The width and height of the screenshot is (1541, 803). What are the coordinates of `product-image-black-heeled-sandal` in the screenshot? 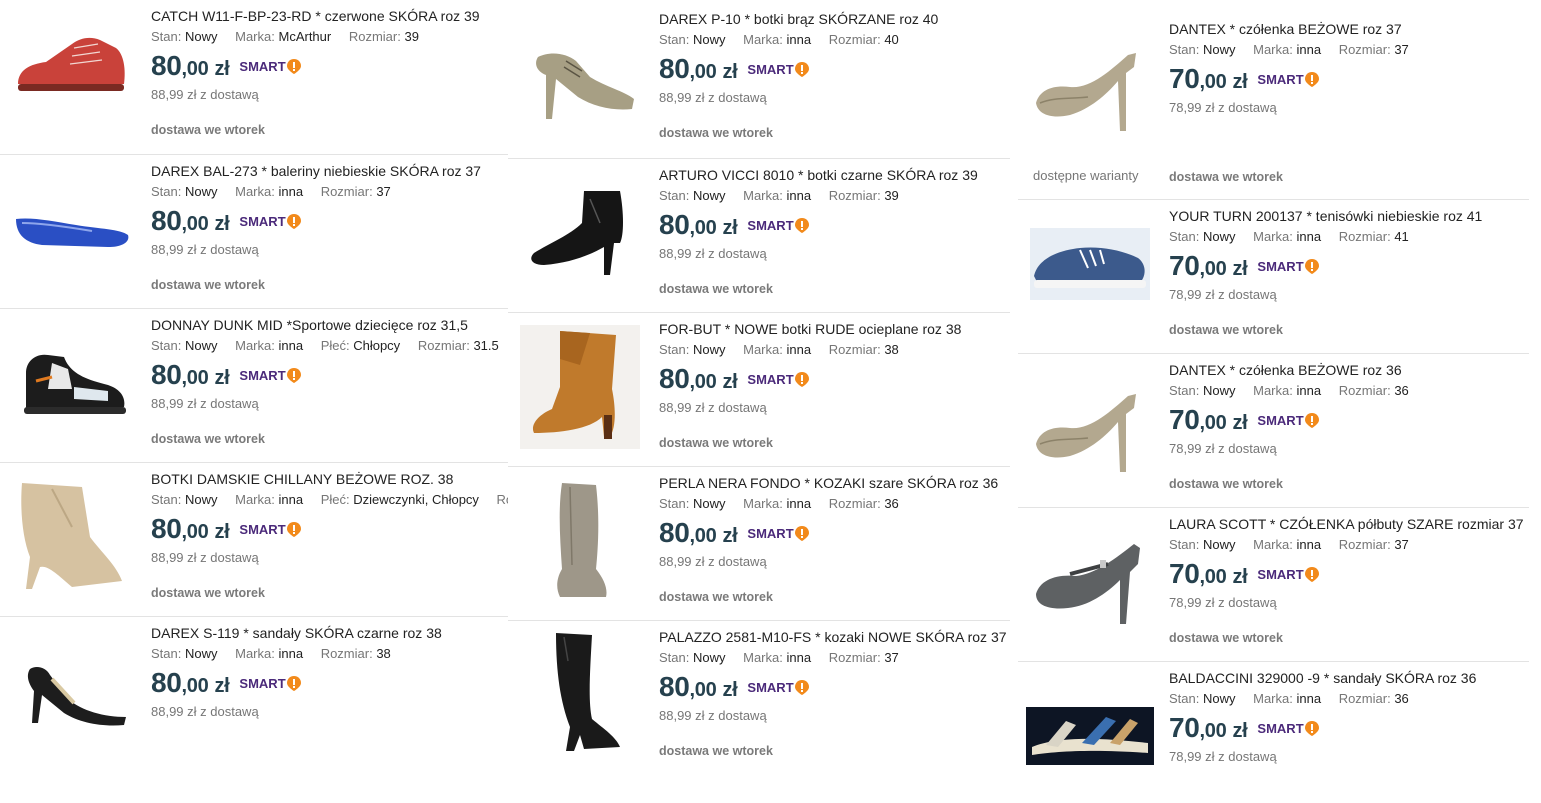 It's located at (72, 687).